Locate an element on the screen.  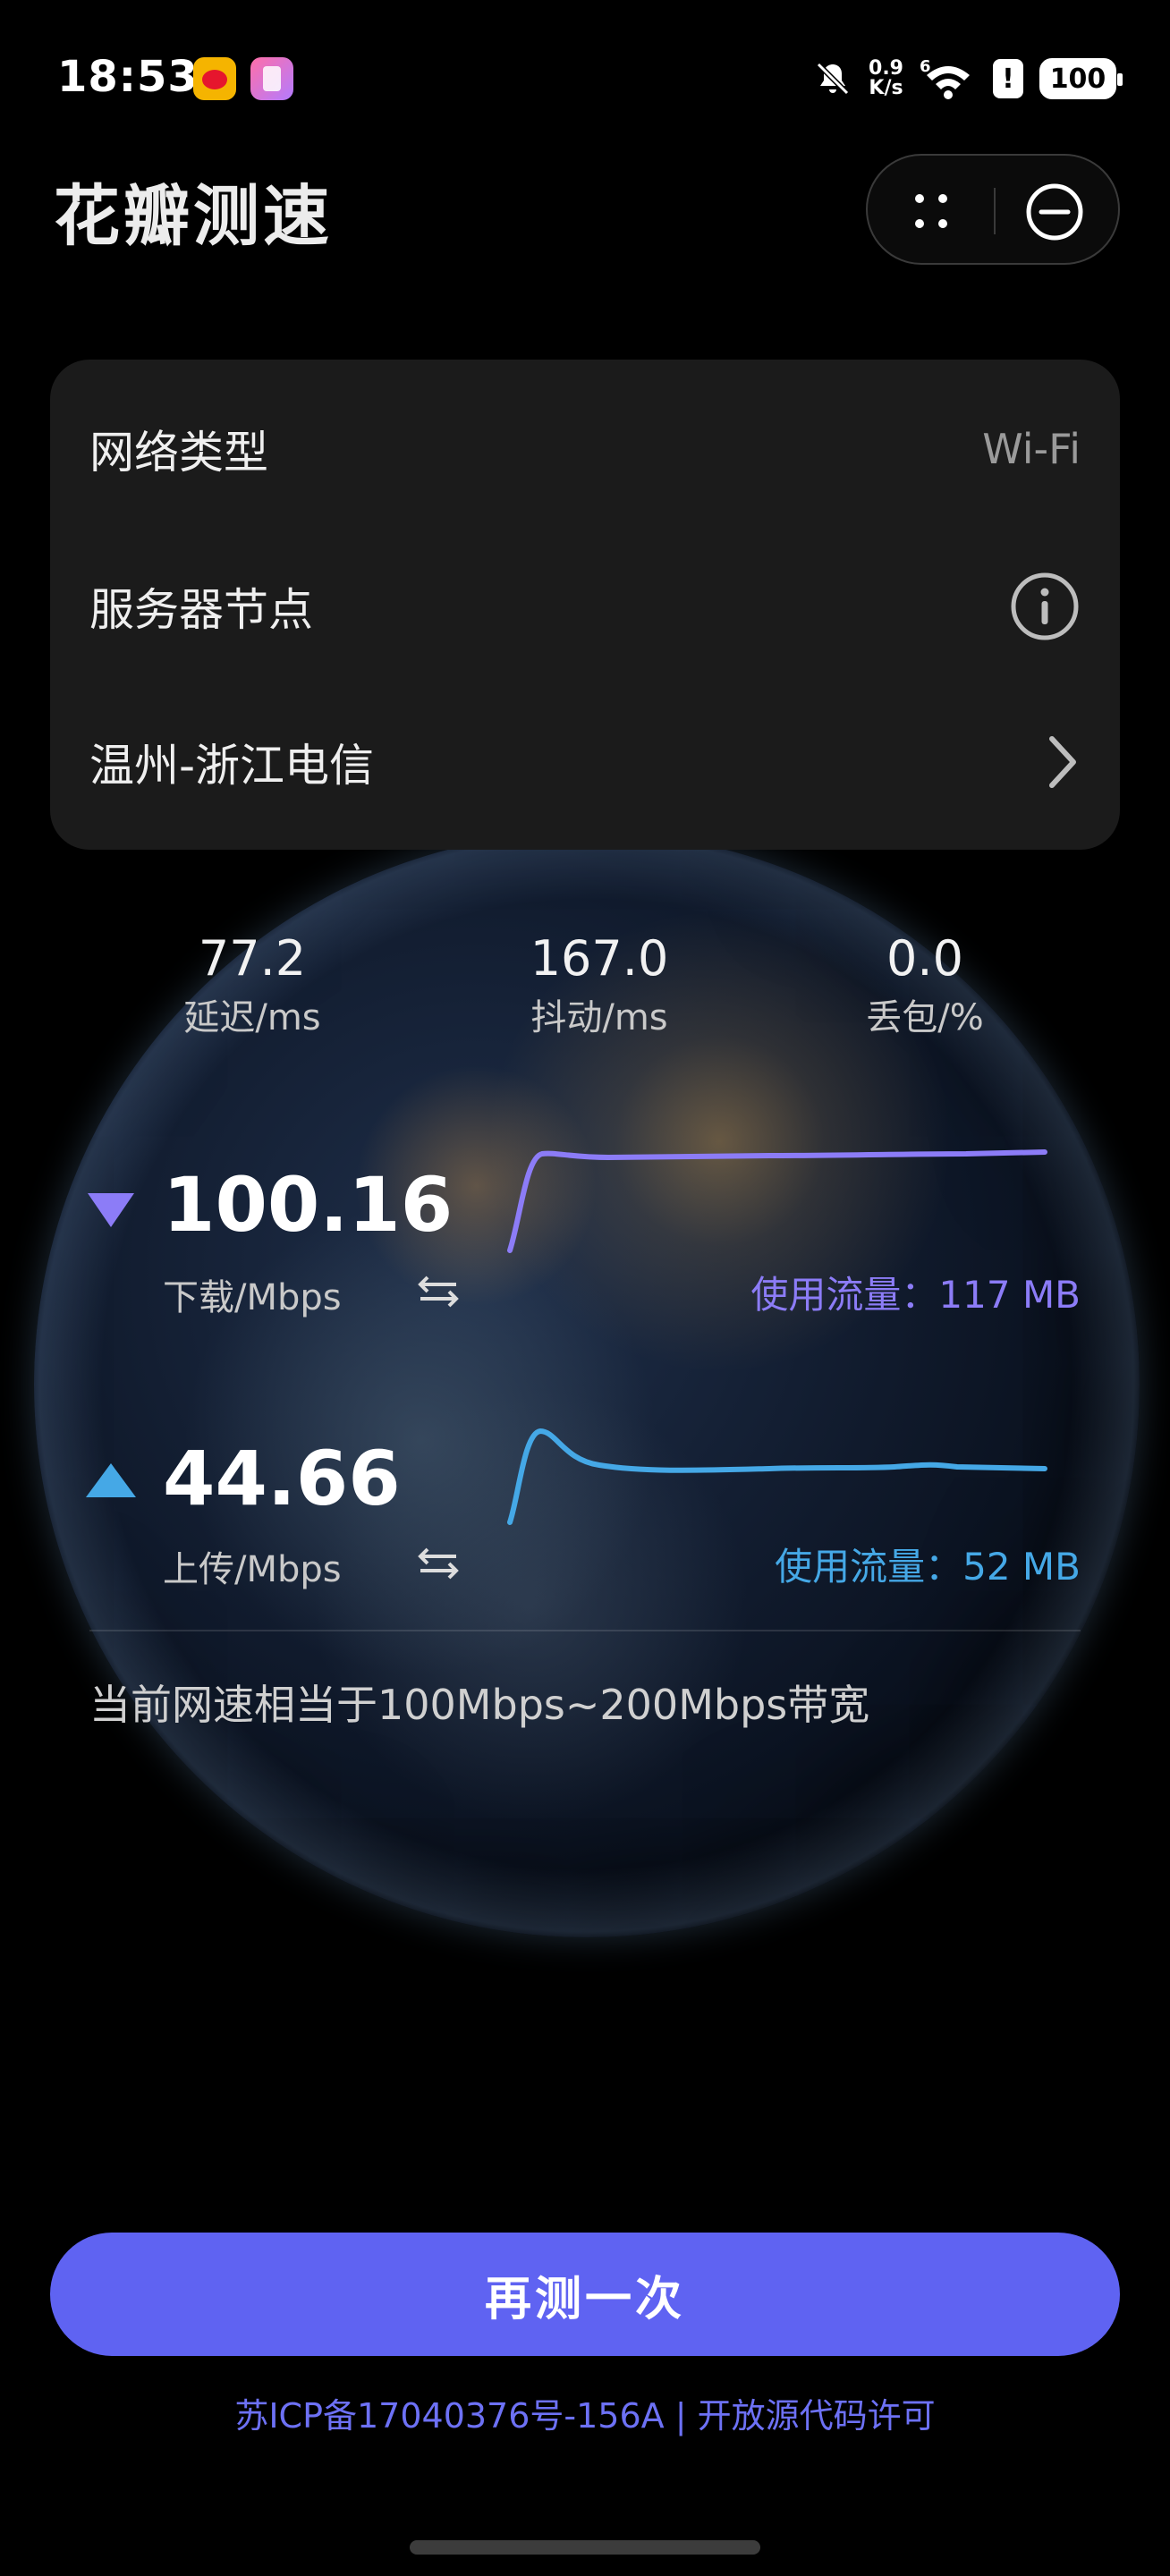
network-rate-unit: K/s is located at coordinates (886, 88).